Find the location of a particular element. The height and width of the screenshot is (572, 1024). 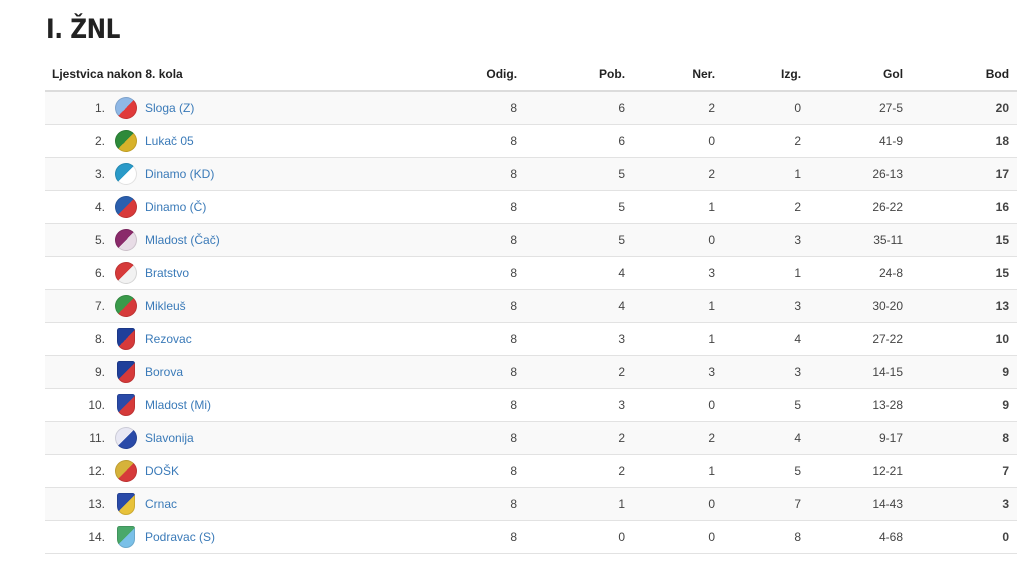

table-row: 14. Podravac (S) 8 0 0 8 4-68 0 is located at coordinates (531, 537).